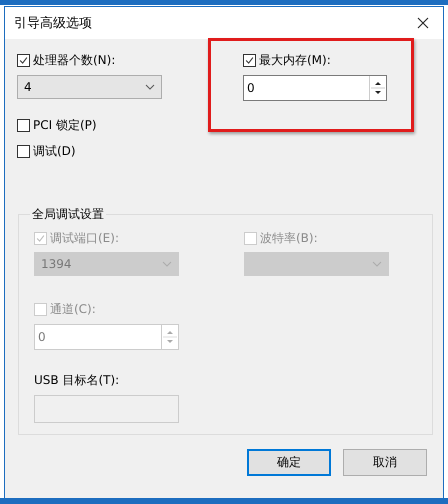 Image resolution: width=448 pixels, height=504 pixels. Describe the element at coordinates (73, 309) in the screenshot. I see `checkbox-label: 通道(C):` at that location.